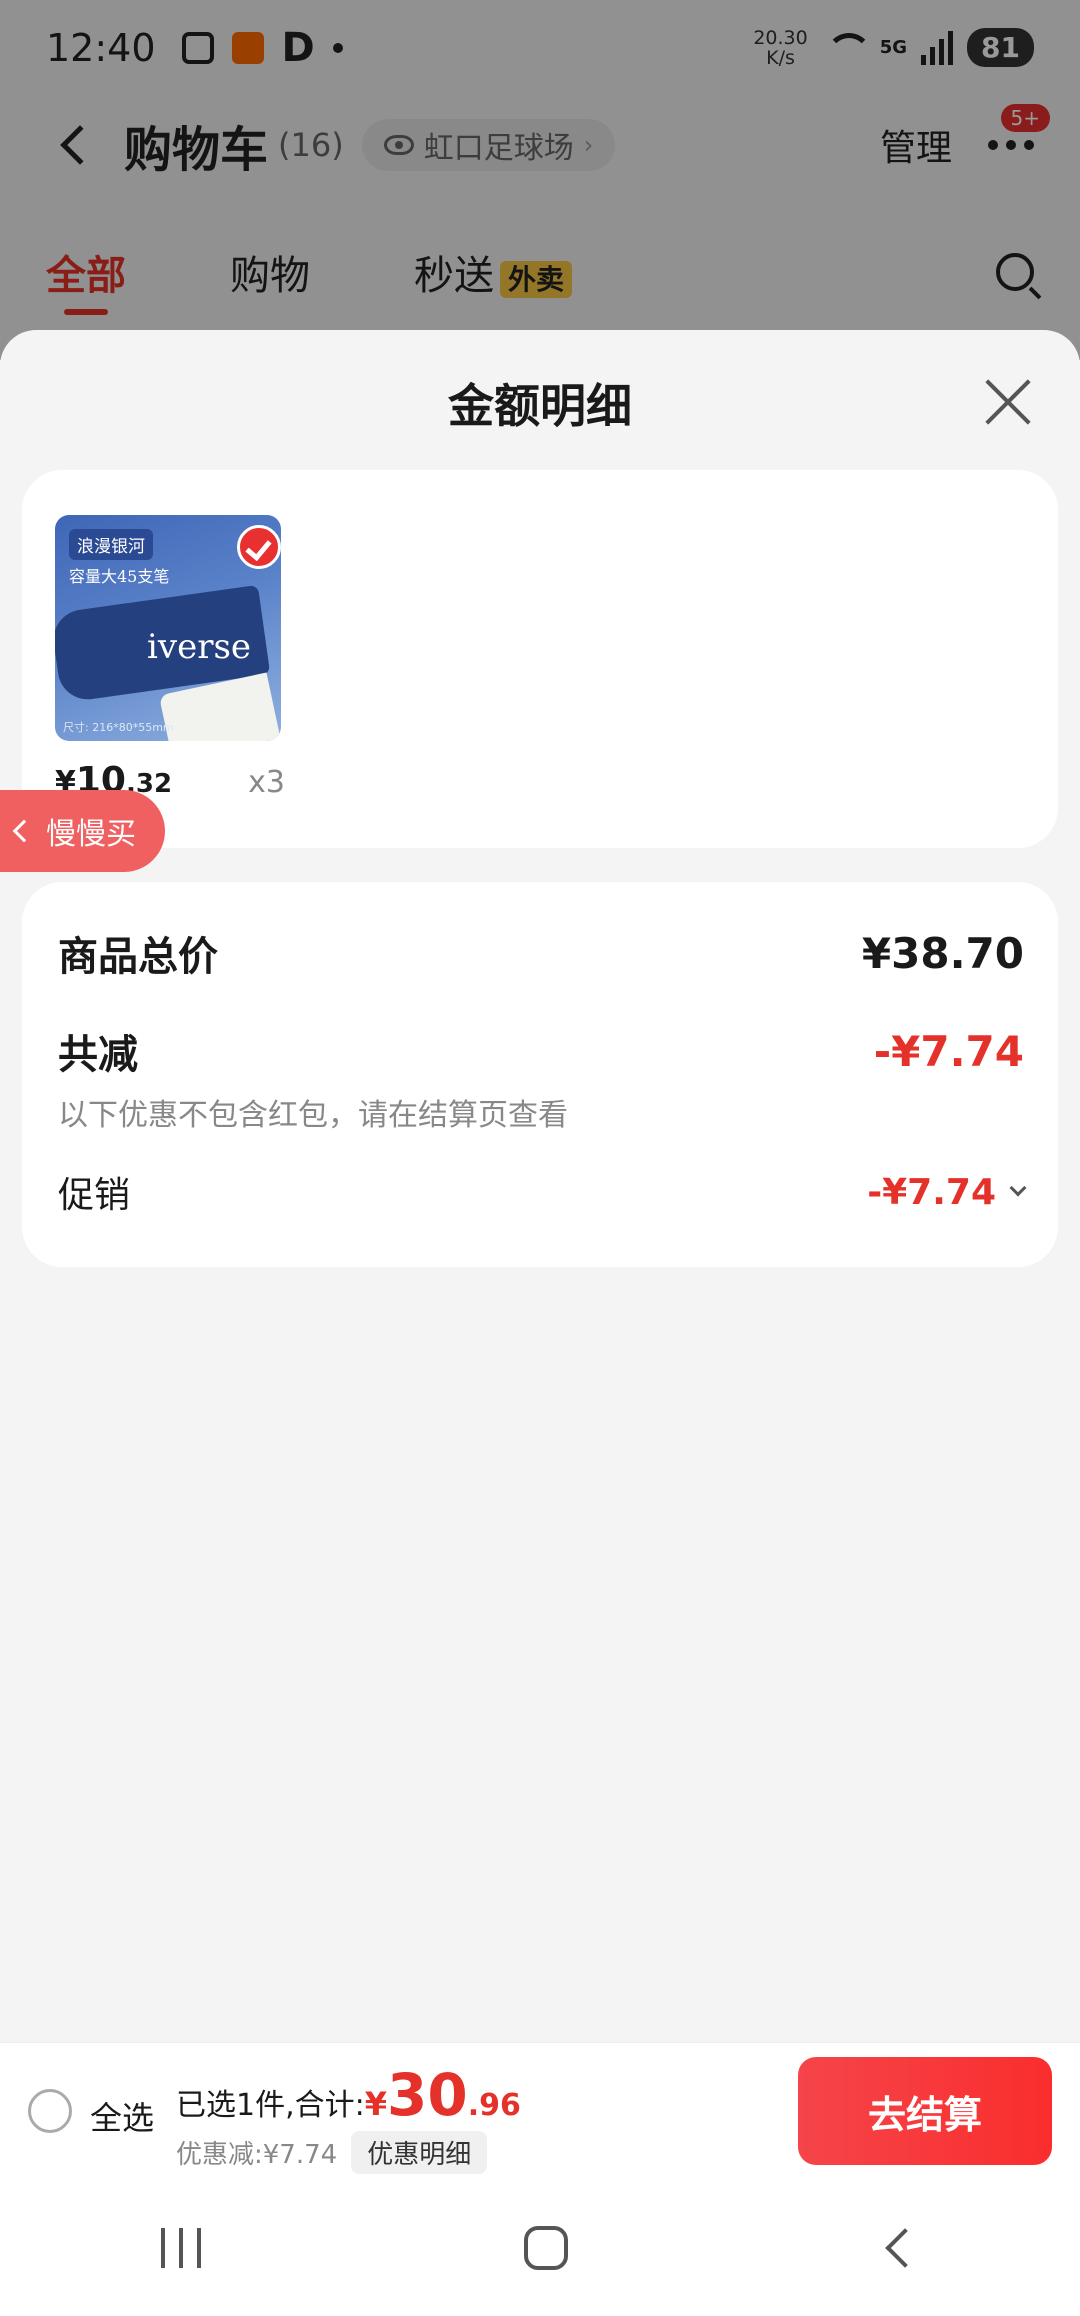  I want to click on eye-icon, so click(398, 145).